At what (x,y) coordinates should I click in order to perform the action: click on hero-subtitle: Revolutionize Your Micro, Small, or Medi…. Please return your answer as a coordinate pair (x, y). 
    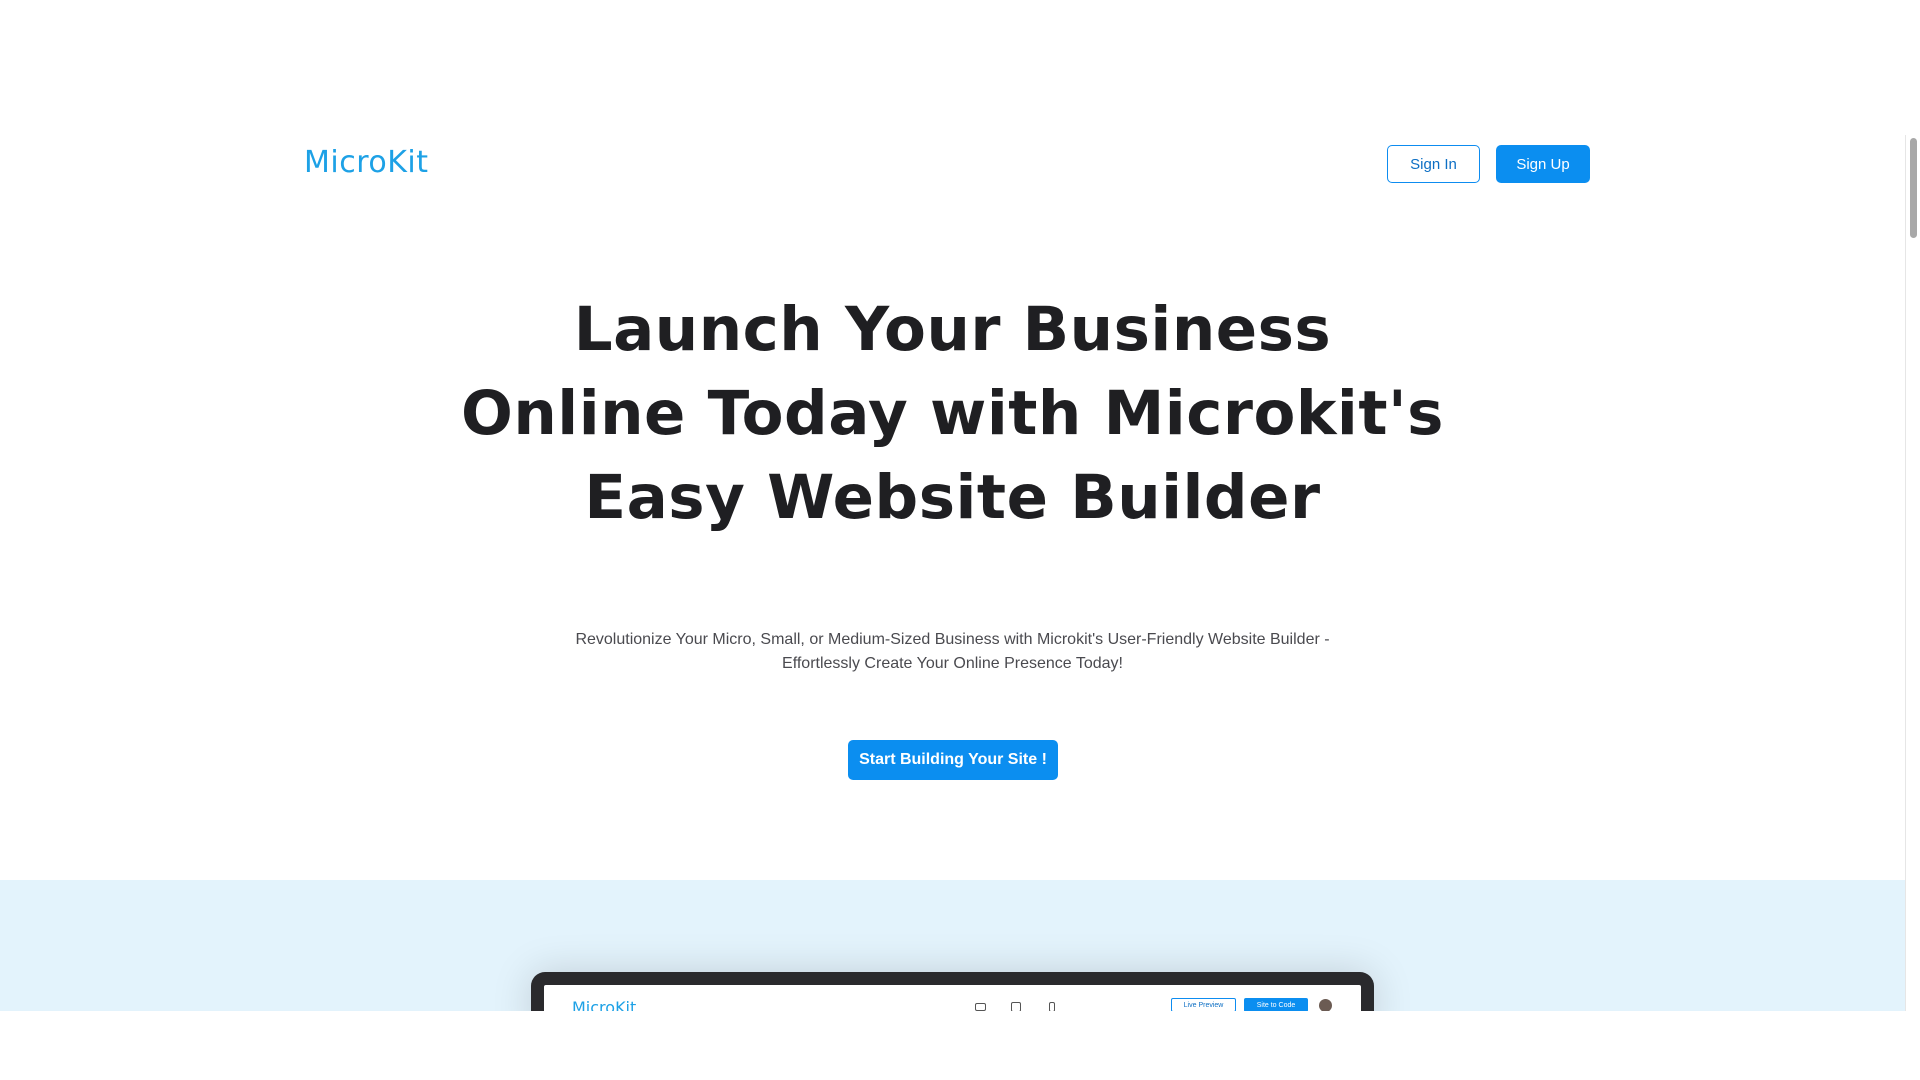
    Looking at the image, I should click on (952, 651).